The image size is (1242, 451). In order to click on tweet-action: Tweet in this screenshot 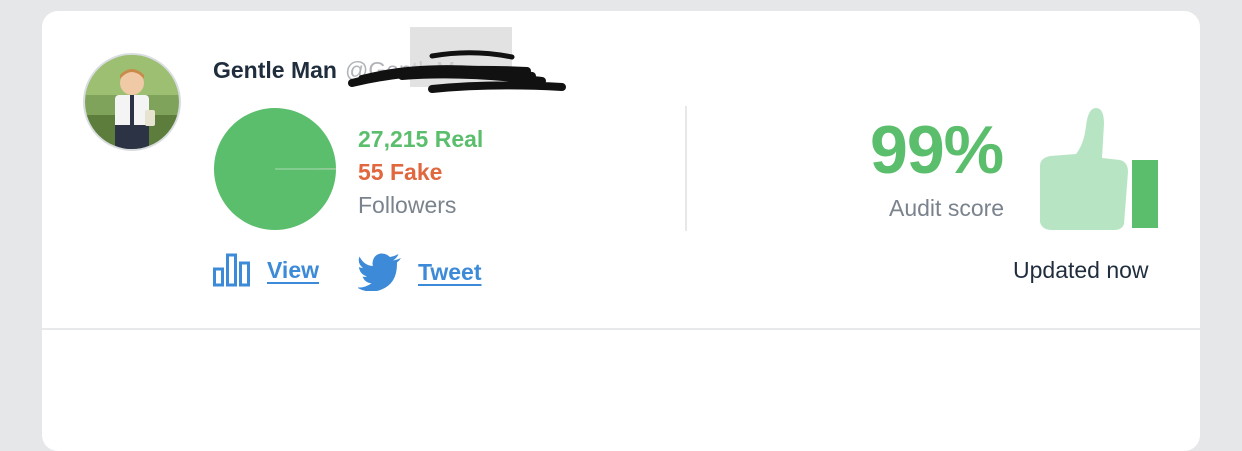, I will do `click(419, 272)`.